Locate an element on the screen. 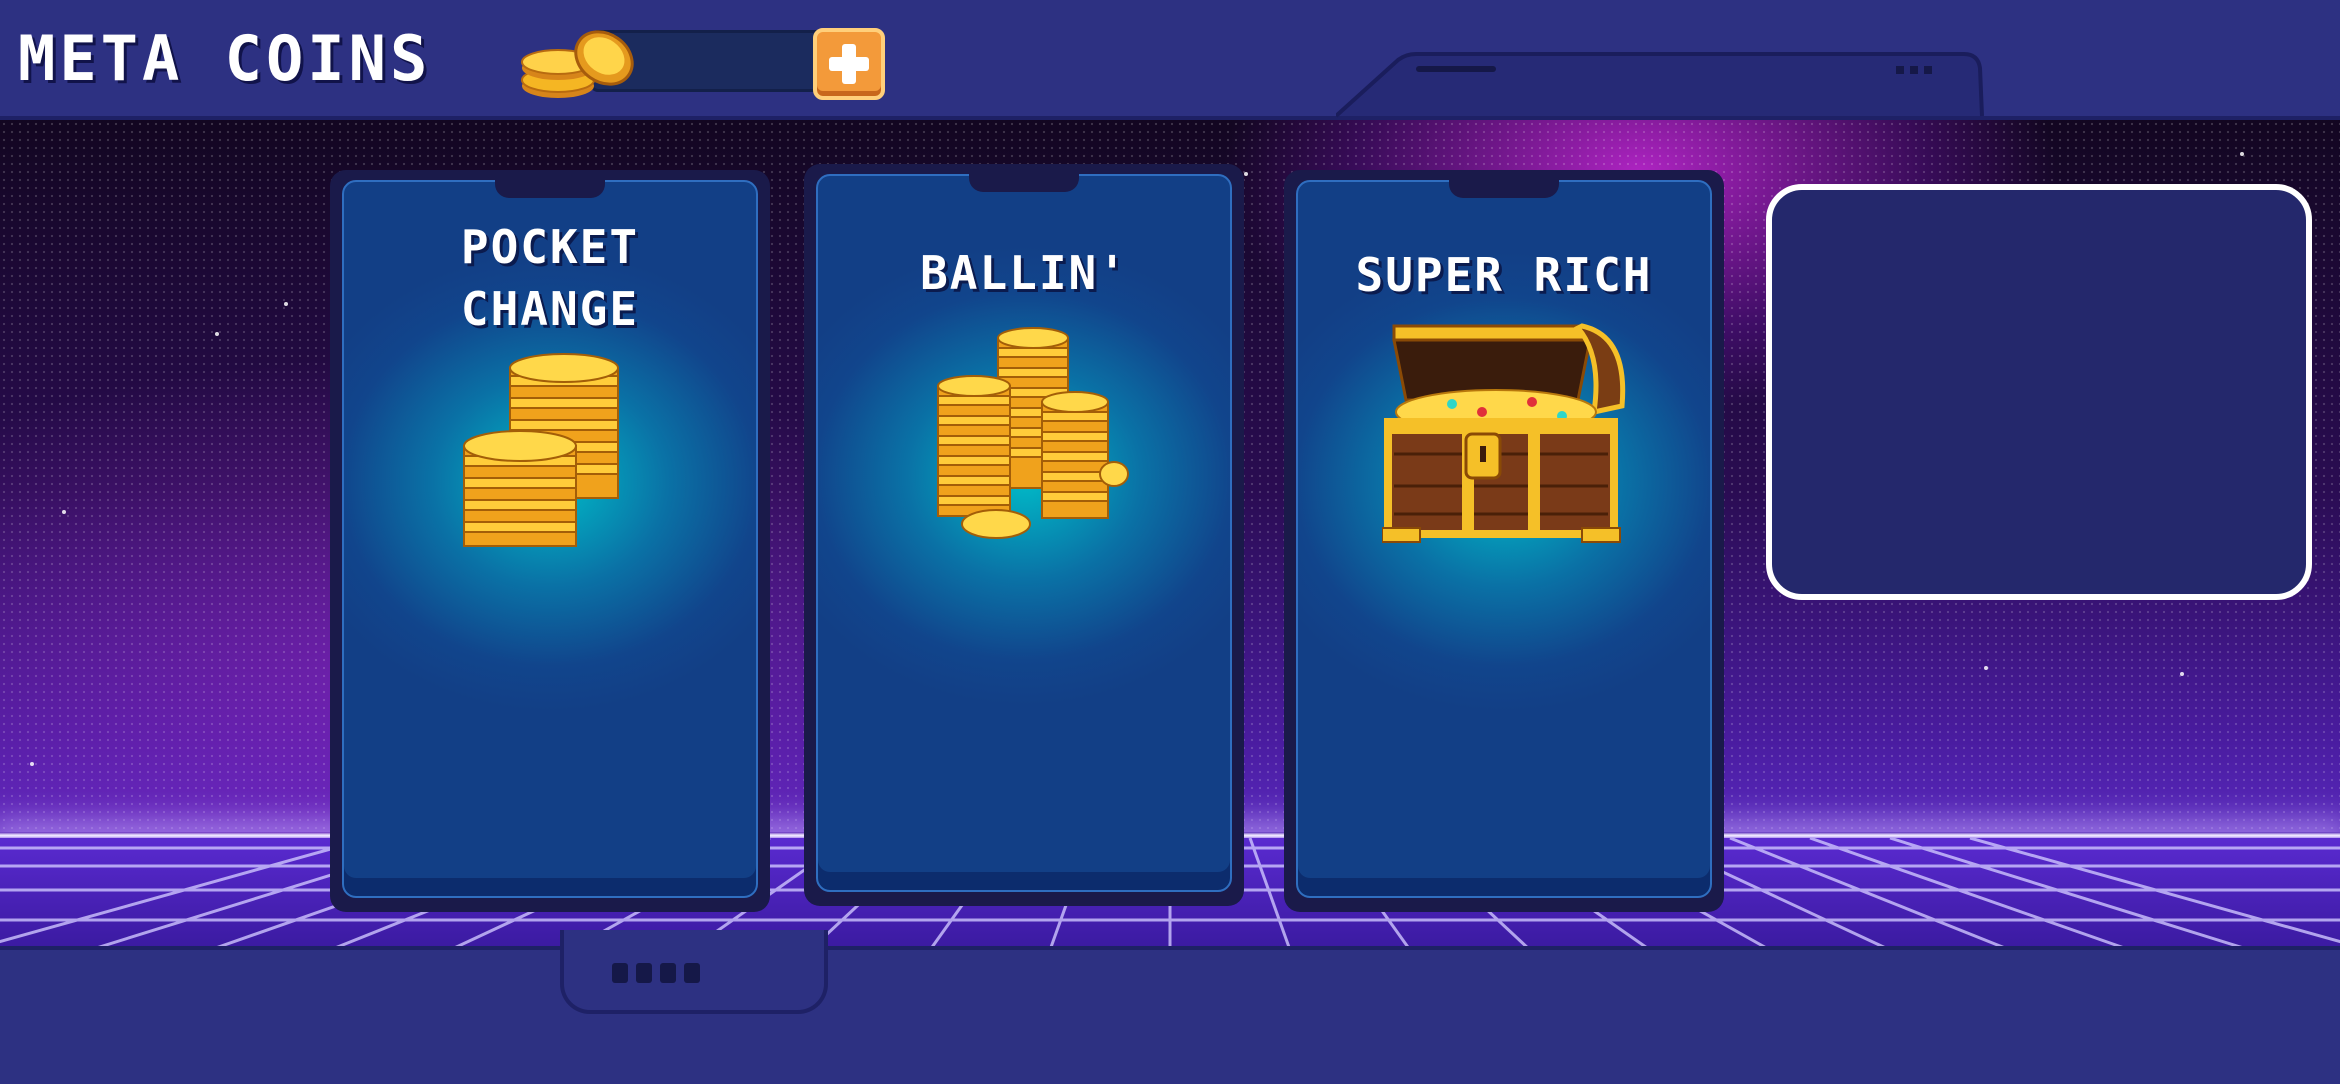 This screenshot has width=2340, height=1084. card-title: SUPER RICH is located at coordinates (1504, 275).